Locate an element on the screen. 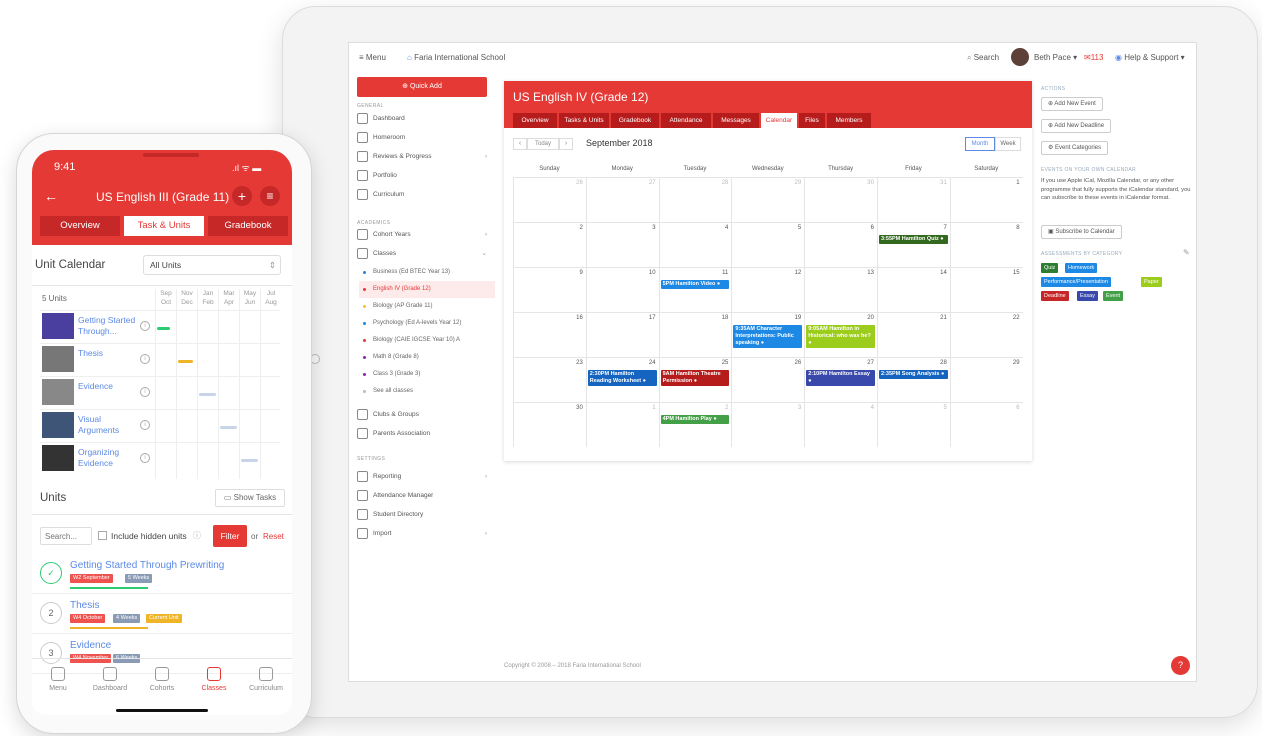  tab-files: Files is located at coordinates (812, 120).